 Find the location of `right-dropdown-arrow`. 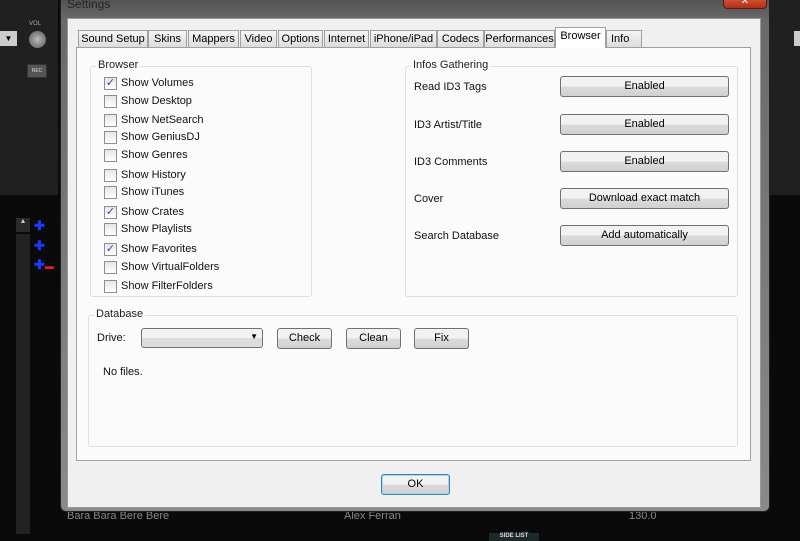

right-dropdown-arrow is located at coordinates (797, 38).